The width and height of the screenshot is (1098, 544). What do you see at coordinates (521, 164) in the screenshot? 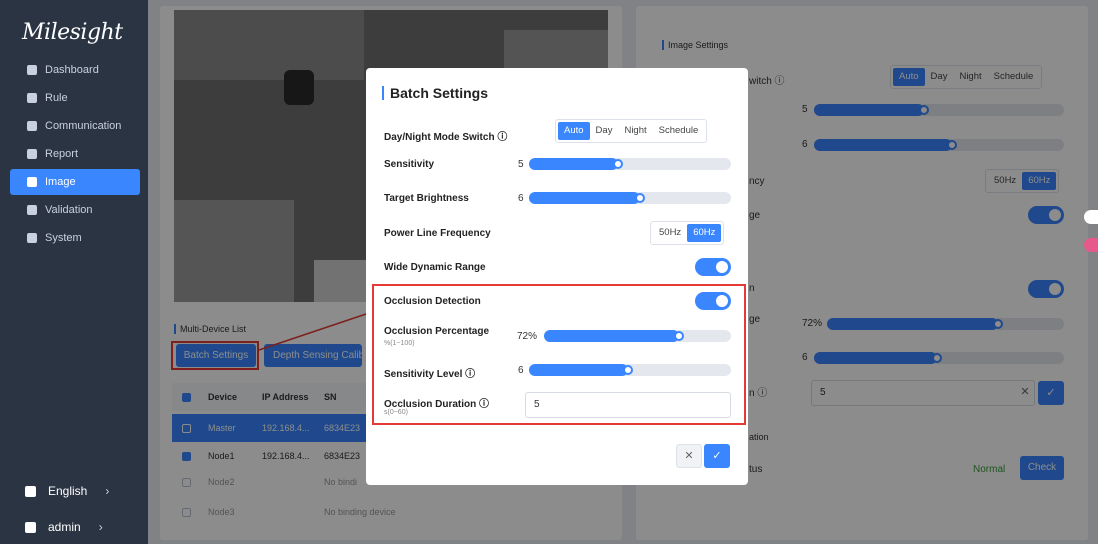
I see `sensitivity-value: 5` at bounding box center [521, 164].